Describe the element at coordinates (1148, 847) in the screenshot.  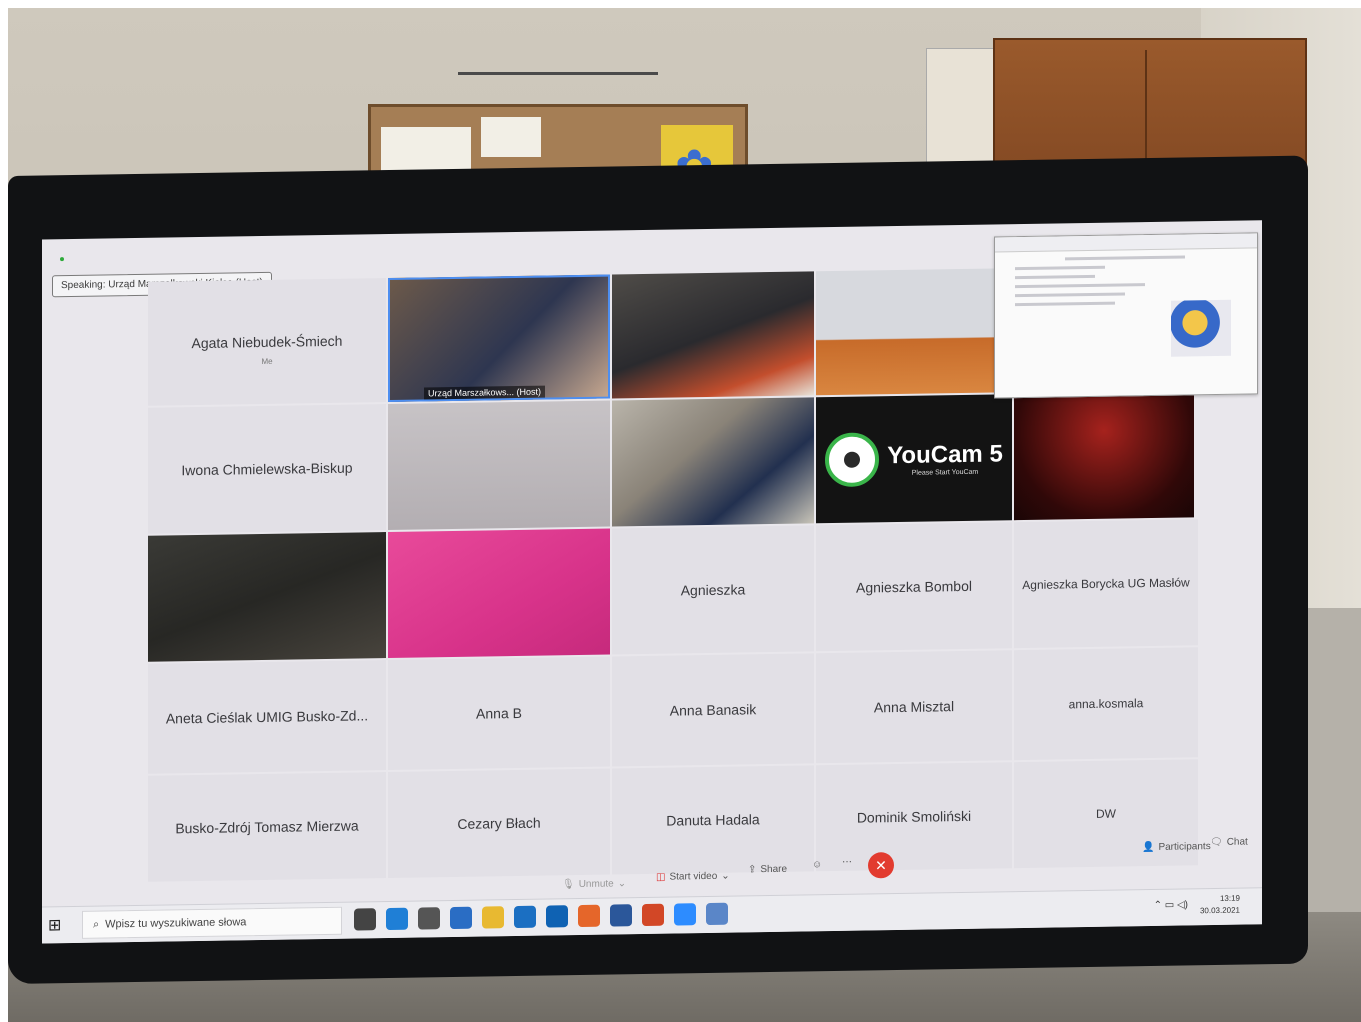
I see `person-icon: 👤` at that location.